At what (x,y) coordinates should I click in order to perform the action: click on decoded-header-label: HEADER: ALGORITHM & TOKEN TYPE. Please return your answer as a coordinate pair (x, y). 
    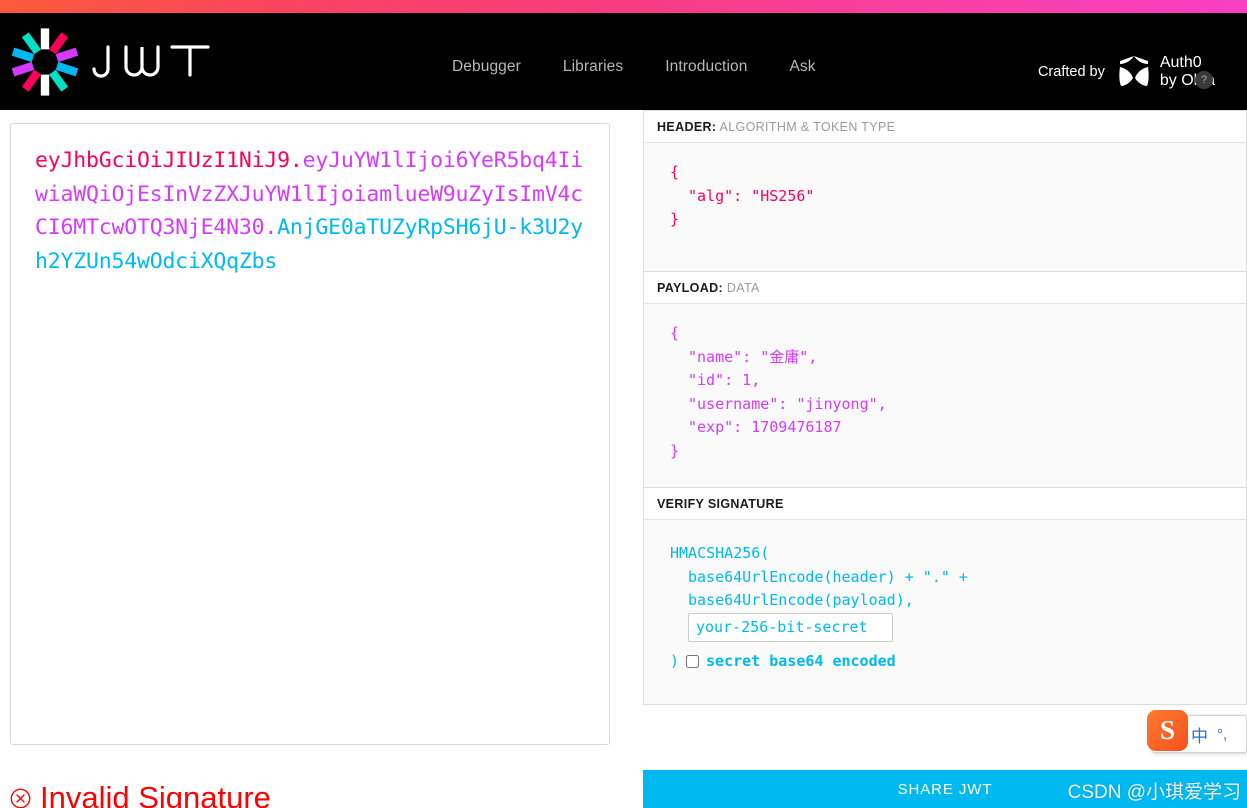
    Looking at the image, I should click on (945, 127).